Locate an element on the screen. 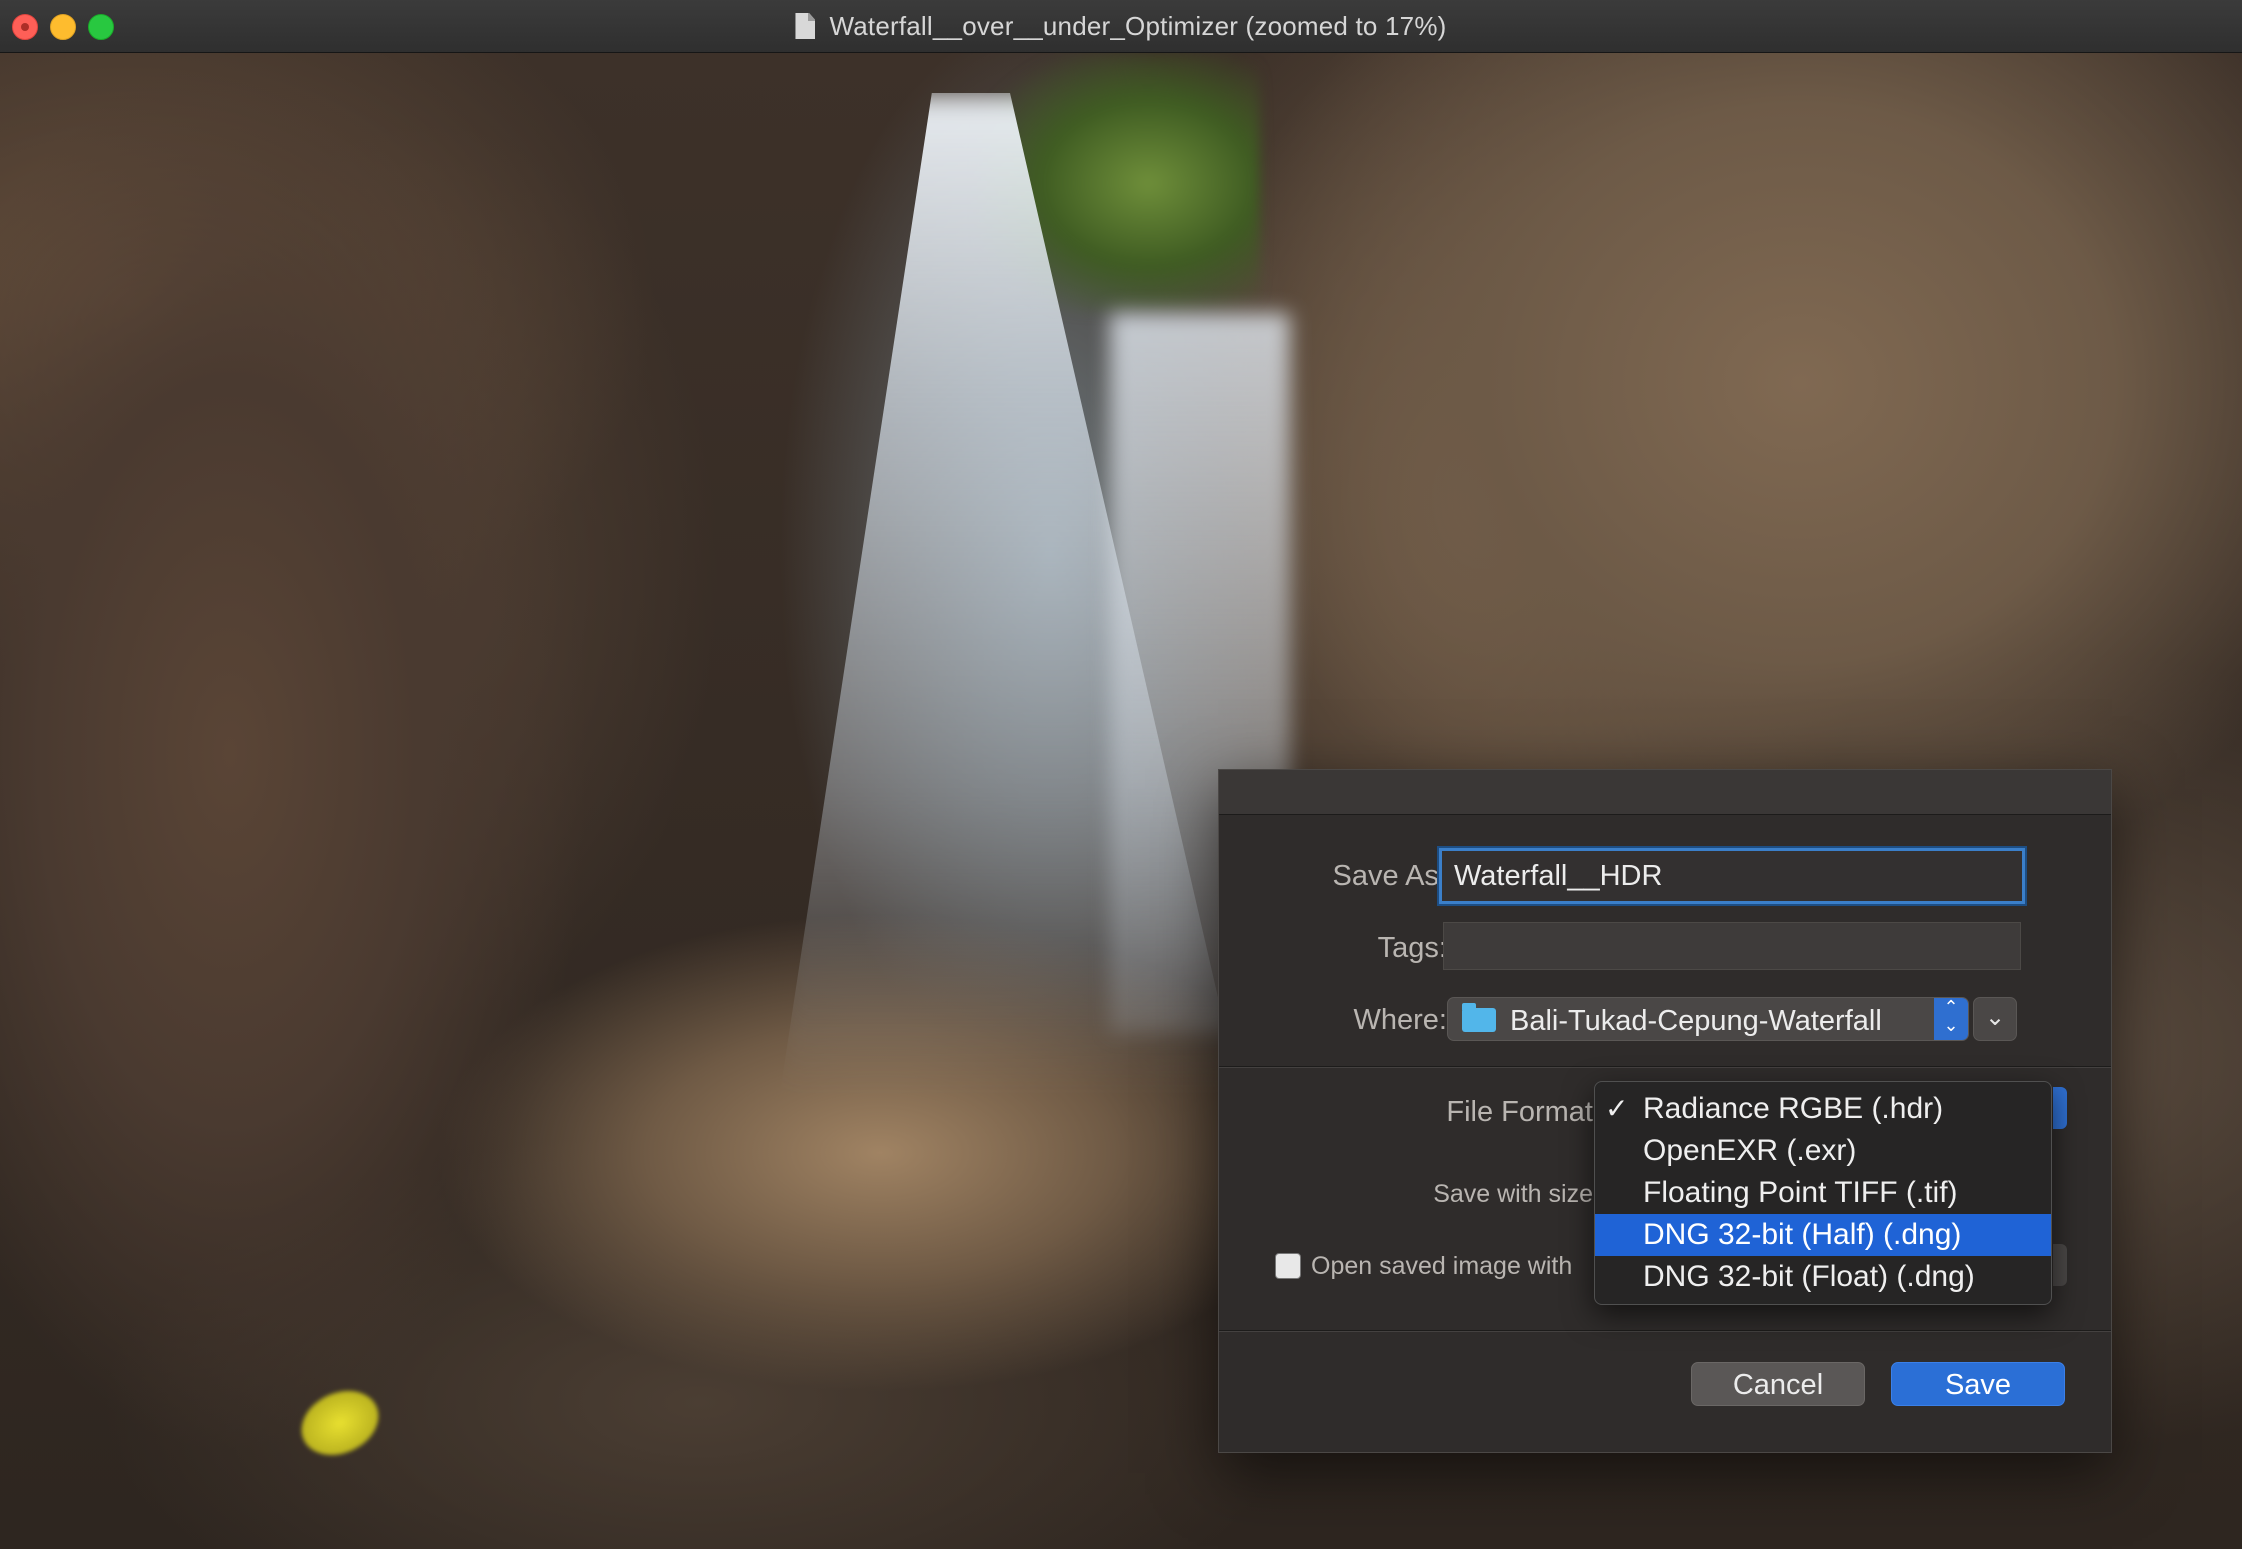  menu-item-label: Radiance RGBE (.hdr) is located at coordinates (1793, 1108).